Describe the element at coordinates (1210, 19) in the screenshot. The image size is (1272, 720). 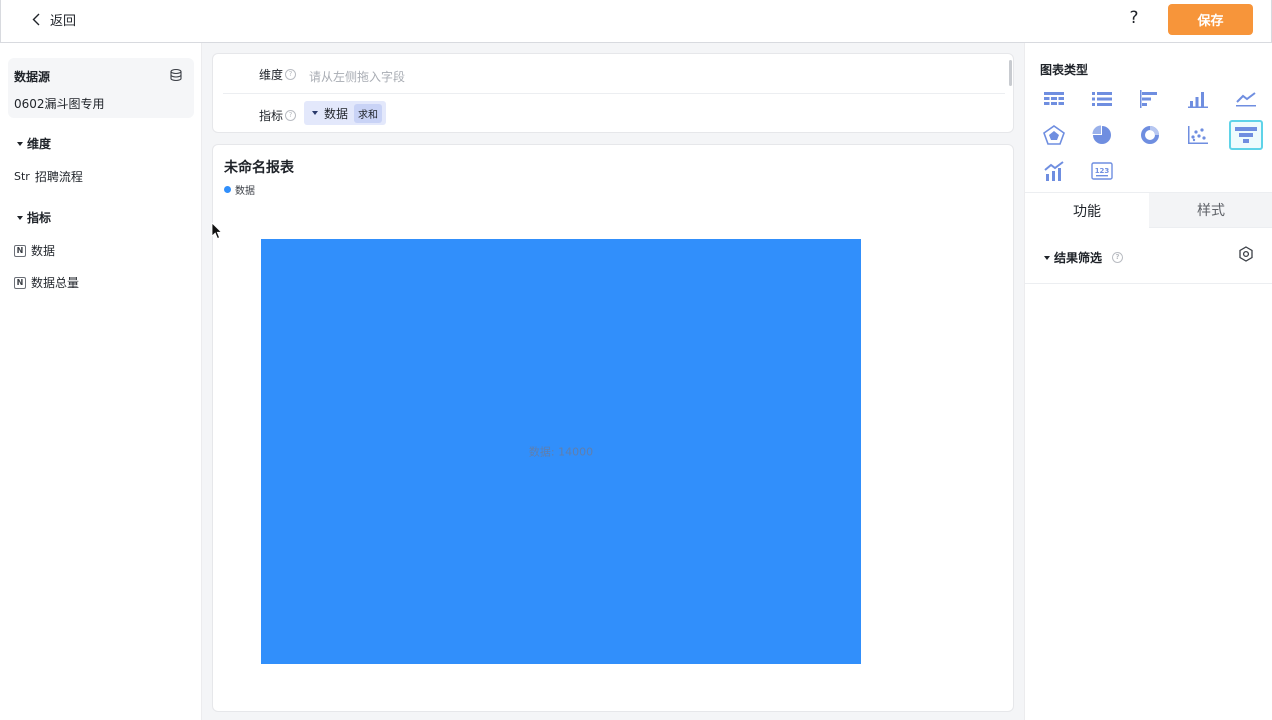
I see `save-button: 保存` at that location.